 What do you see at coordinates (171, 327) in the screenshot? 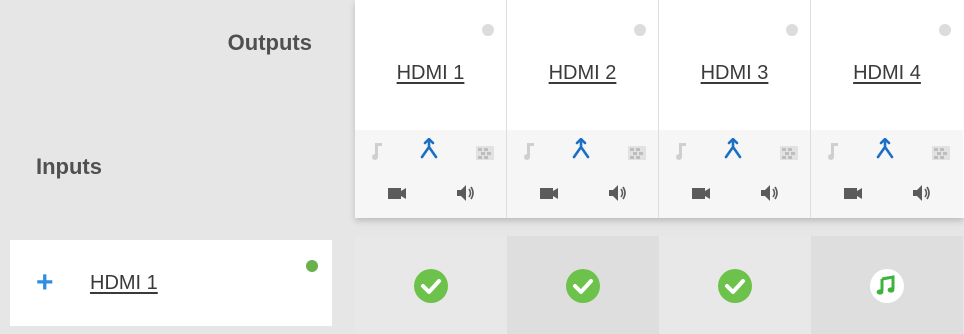
I see `row-divider` at bounding box center [171, 327].